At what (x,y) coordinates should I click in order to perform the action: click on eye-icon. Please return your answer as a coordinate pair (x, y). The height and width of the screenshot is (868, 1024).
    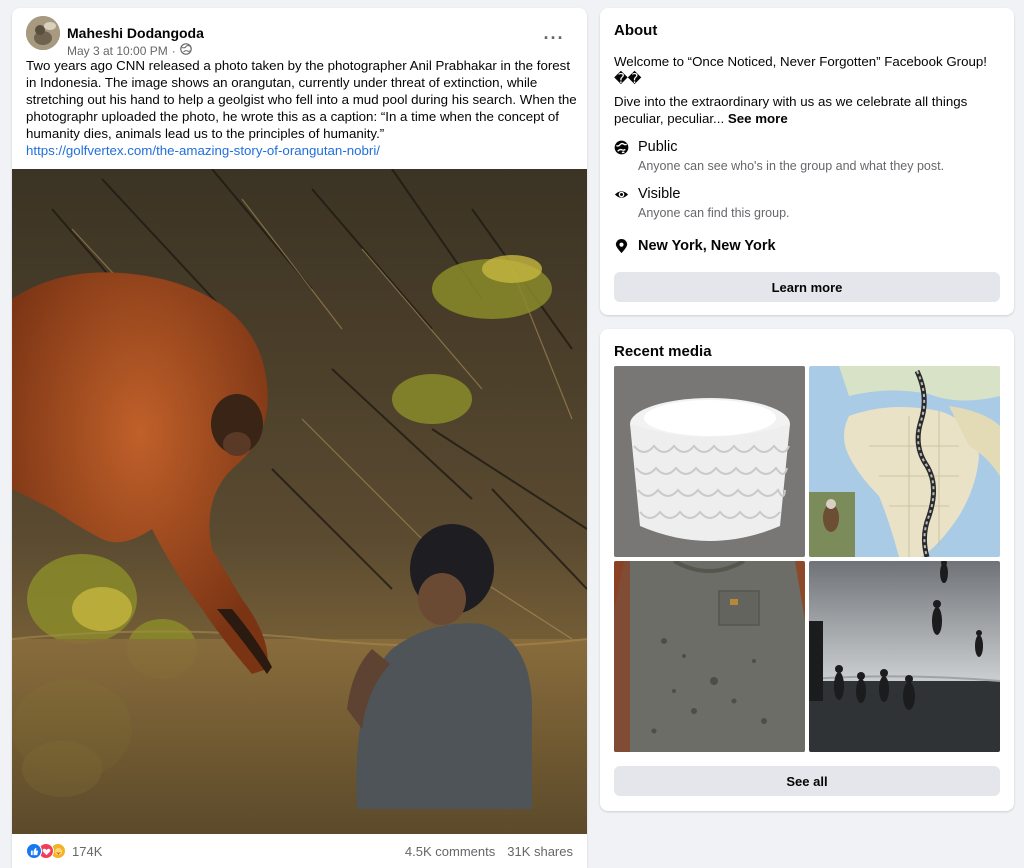
    Looking at the image, I should click on (621, 194).